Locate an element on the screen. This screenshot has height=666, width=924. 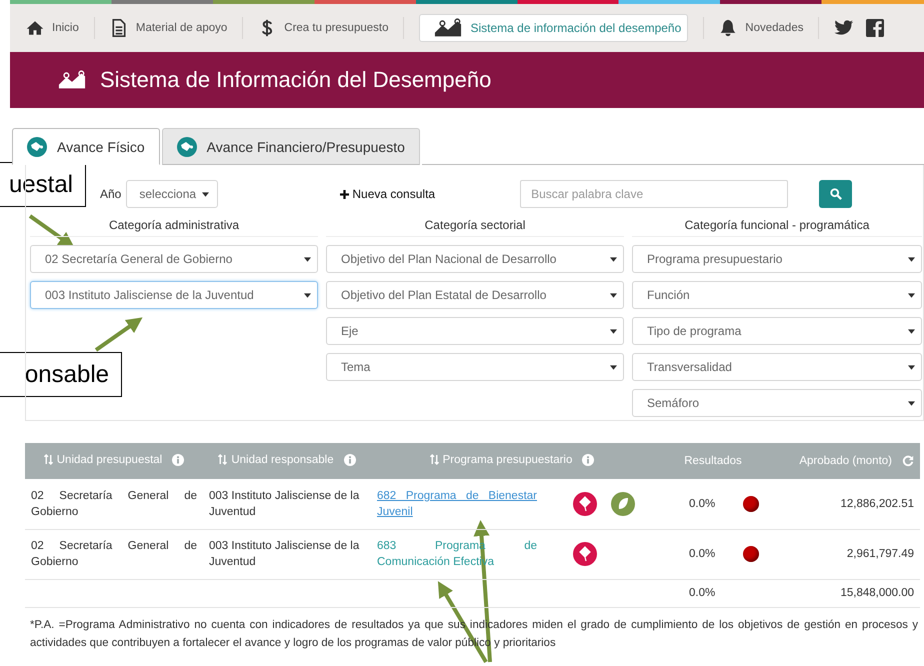
dropdown: Tipo de programa is located at coordinates (777, 331).